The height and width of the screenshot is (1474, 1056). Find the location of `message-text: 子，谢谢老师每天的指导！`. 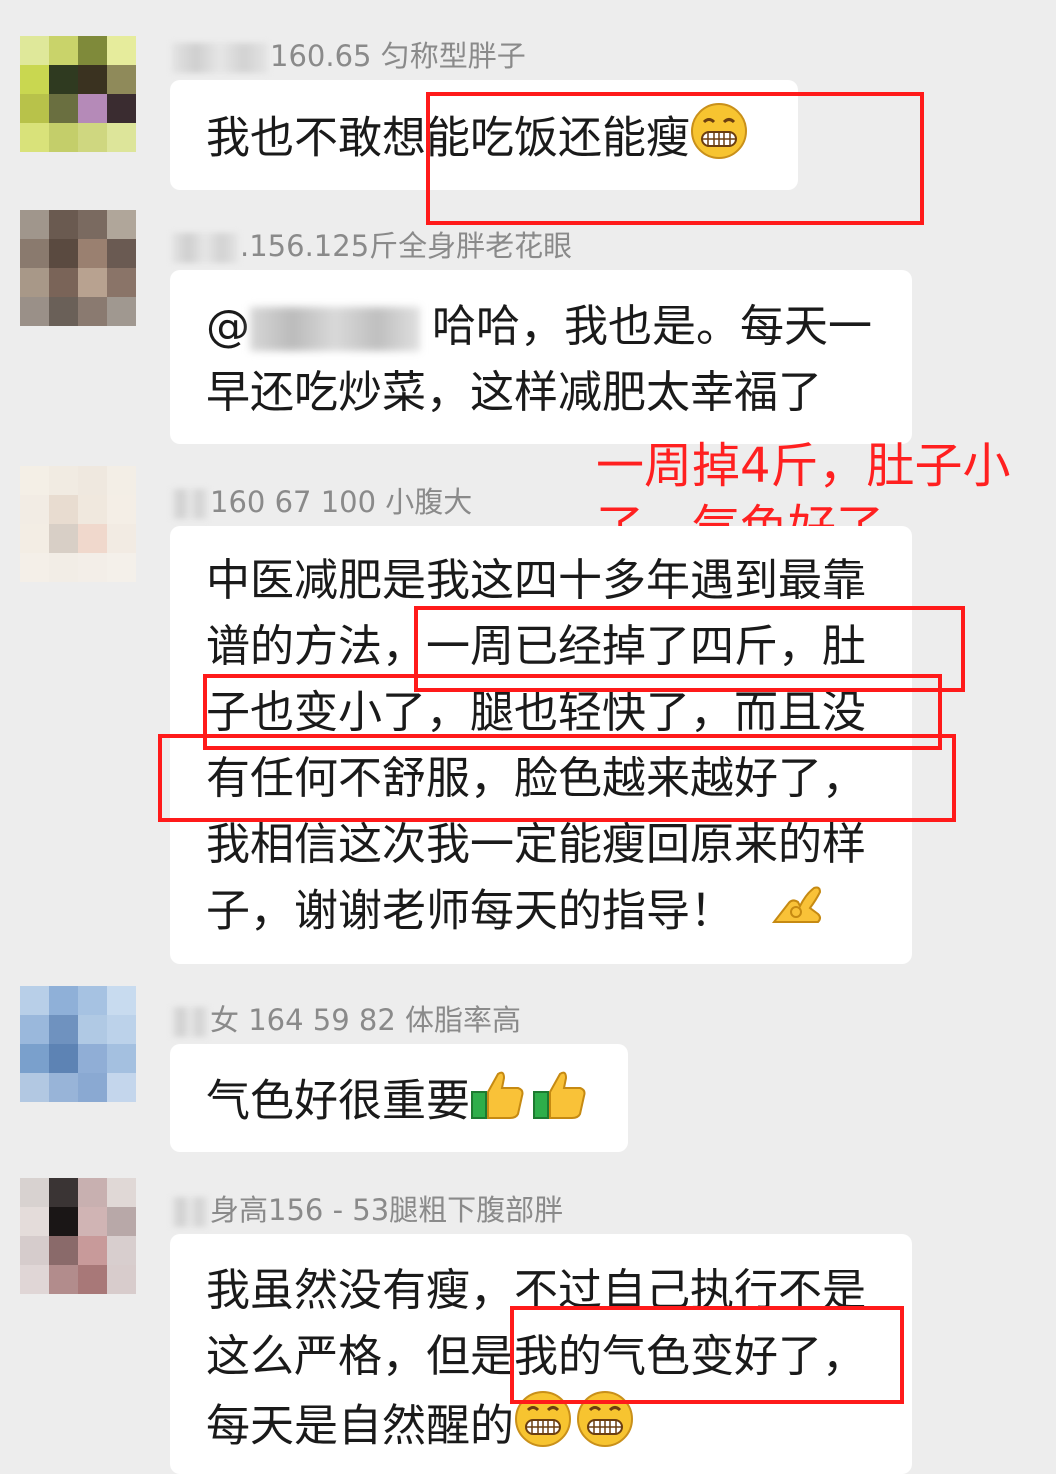

message-text: 子，谢谢老师每天的指导！ is located at coordinates (470, 911).